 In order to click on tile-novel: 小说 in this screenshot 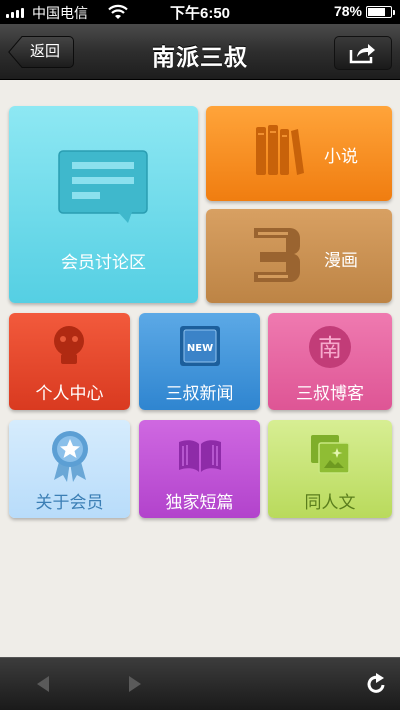, I will do `click(299, 153)`.